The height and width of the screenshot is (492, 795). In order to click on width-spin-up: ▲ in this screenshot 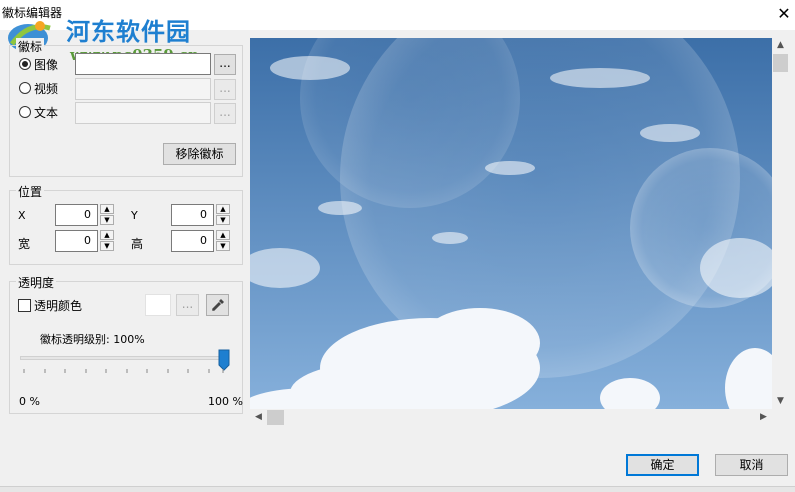, I will do `click(107, 235)`.